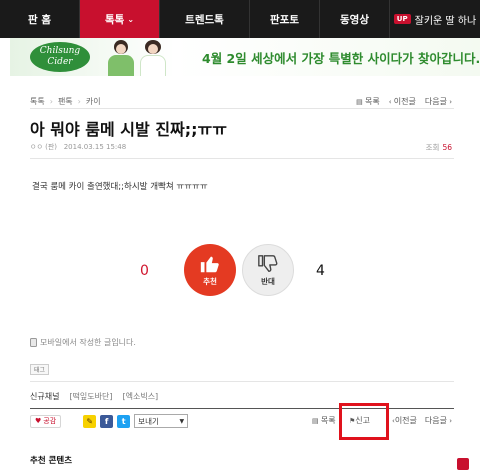  I want to click on channel-row: 신규채널 [떡잎도바단] [엑소빅스], so click(94, 396).